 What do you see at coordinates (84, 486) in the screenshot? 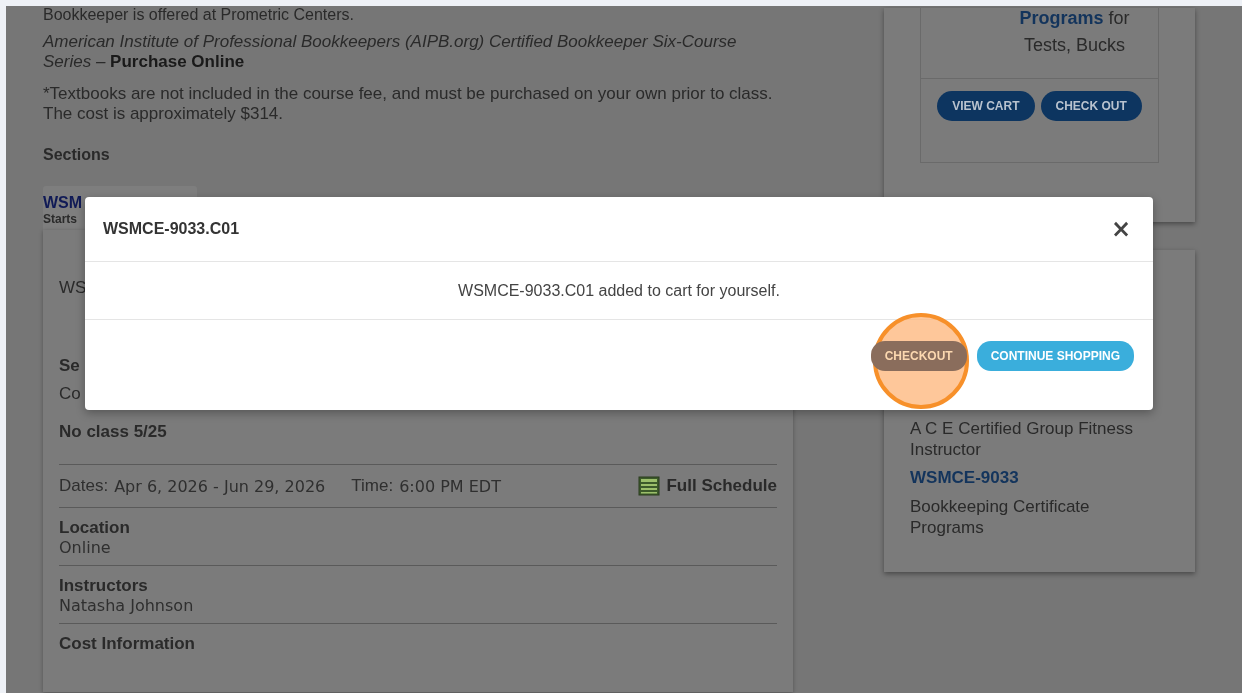
I see `dates-label: Dates:` at bounding box center [84, 486].